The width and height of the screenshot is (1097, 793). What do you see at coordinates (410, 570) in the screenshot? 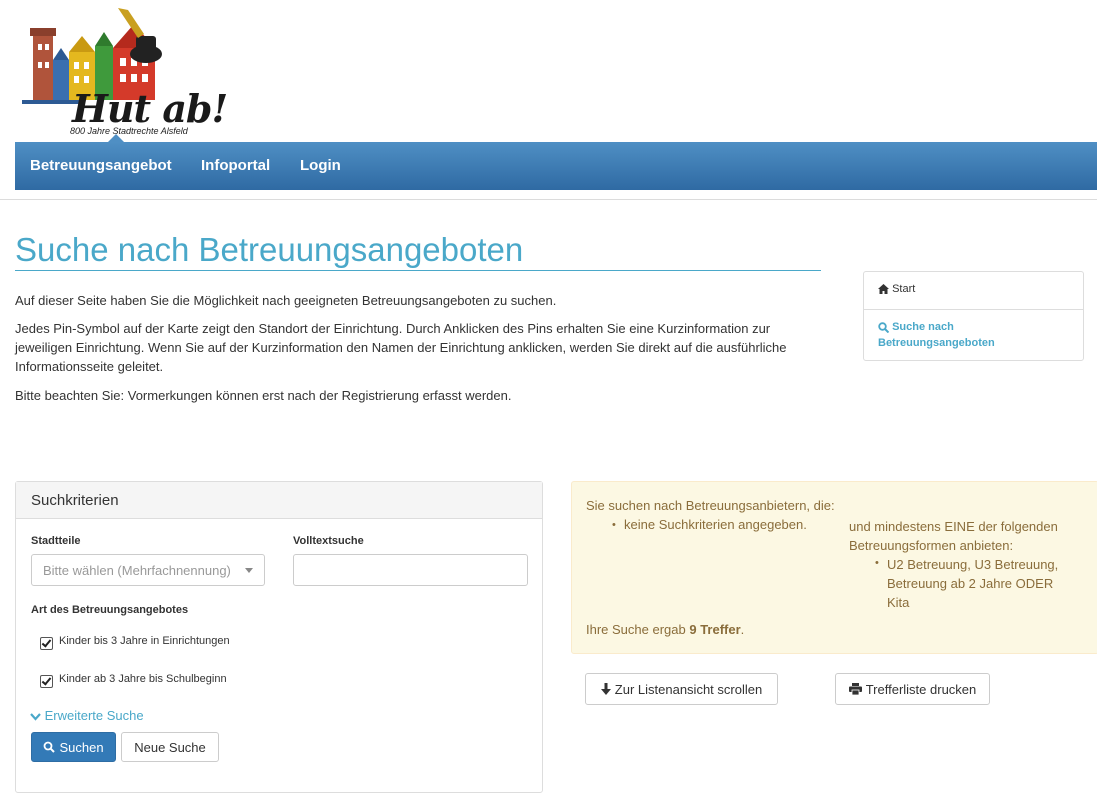
I see `volltext-input` at bounding box center [410, 570].